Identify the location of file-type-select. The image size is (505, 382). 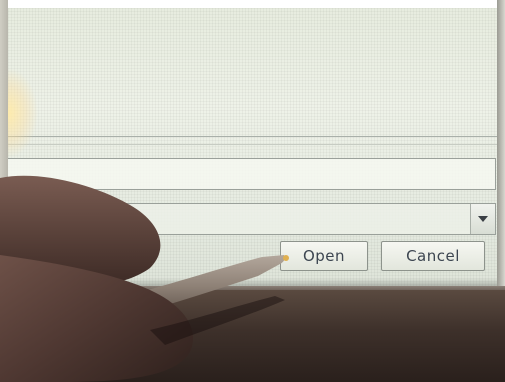
(252, 219).